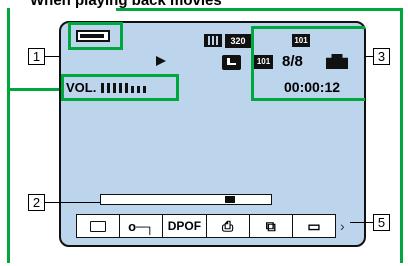 This screenshot has height=266, width=408. I want to click on protect-button: o─┐, so click(142, 226).